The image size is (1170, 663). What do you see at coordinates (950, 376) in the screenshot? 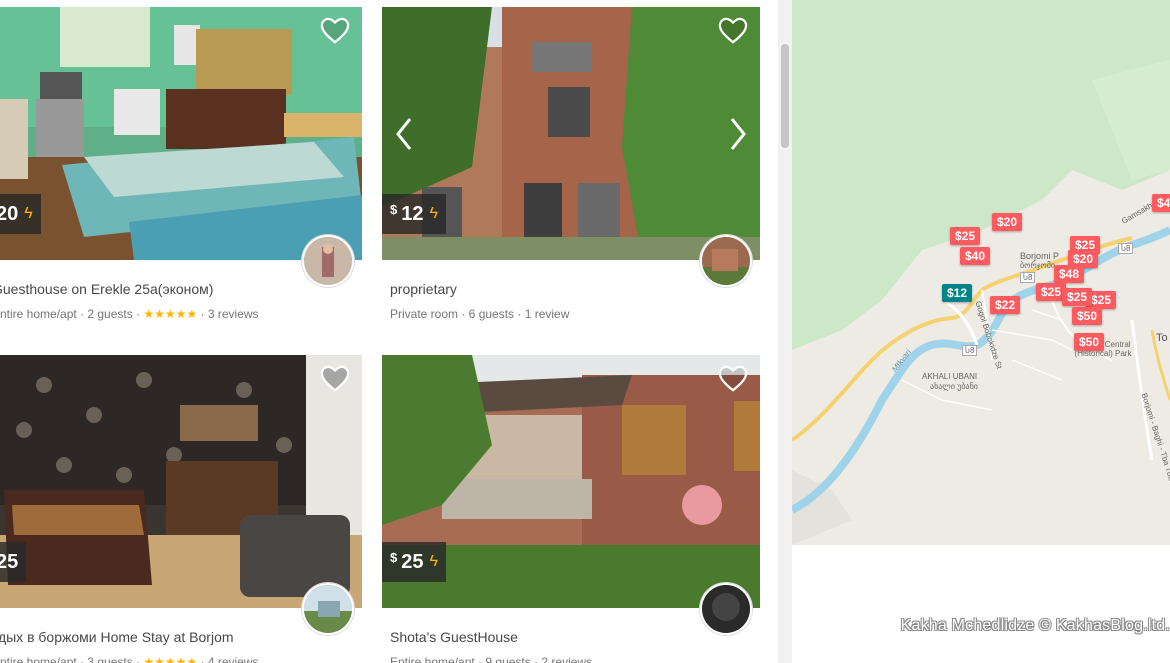
I see `map-label-akhali-ubani: AKHALI UBANI` at bounding box center [950, 376].